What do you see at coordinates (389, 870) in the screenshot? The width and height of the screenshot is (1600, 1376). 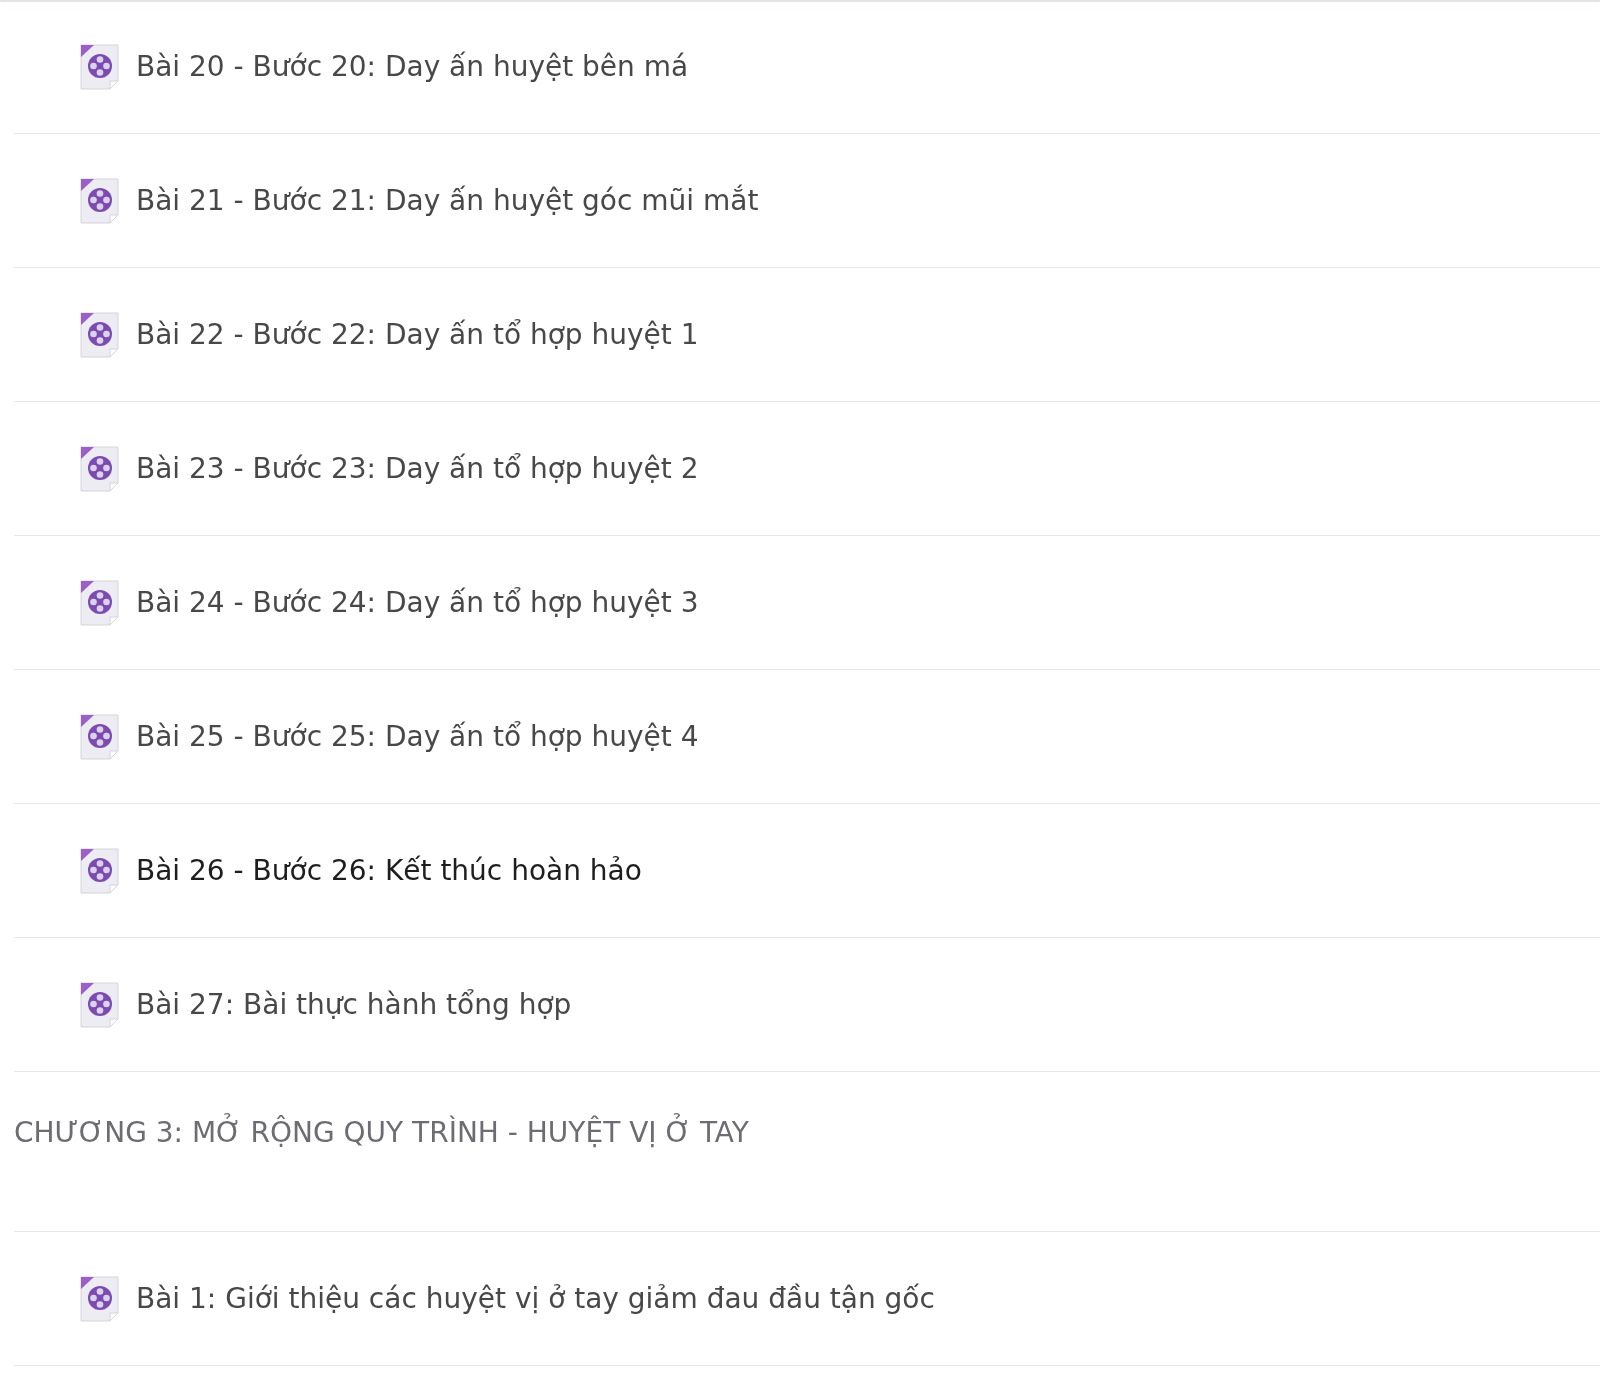 I see `lesson-link: Bài 26 - Bước 26: Kết thúc hoàn hảo` at bounding box center [389, 870].